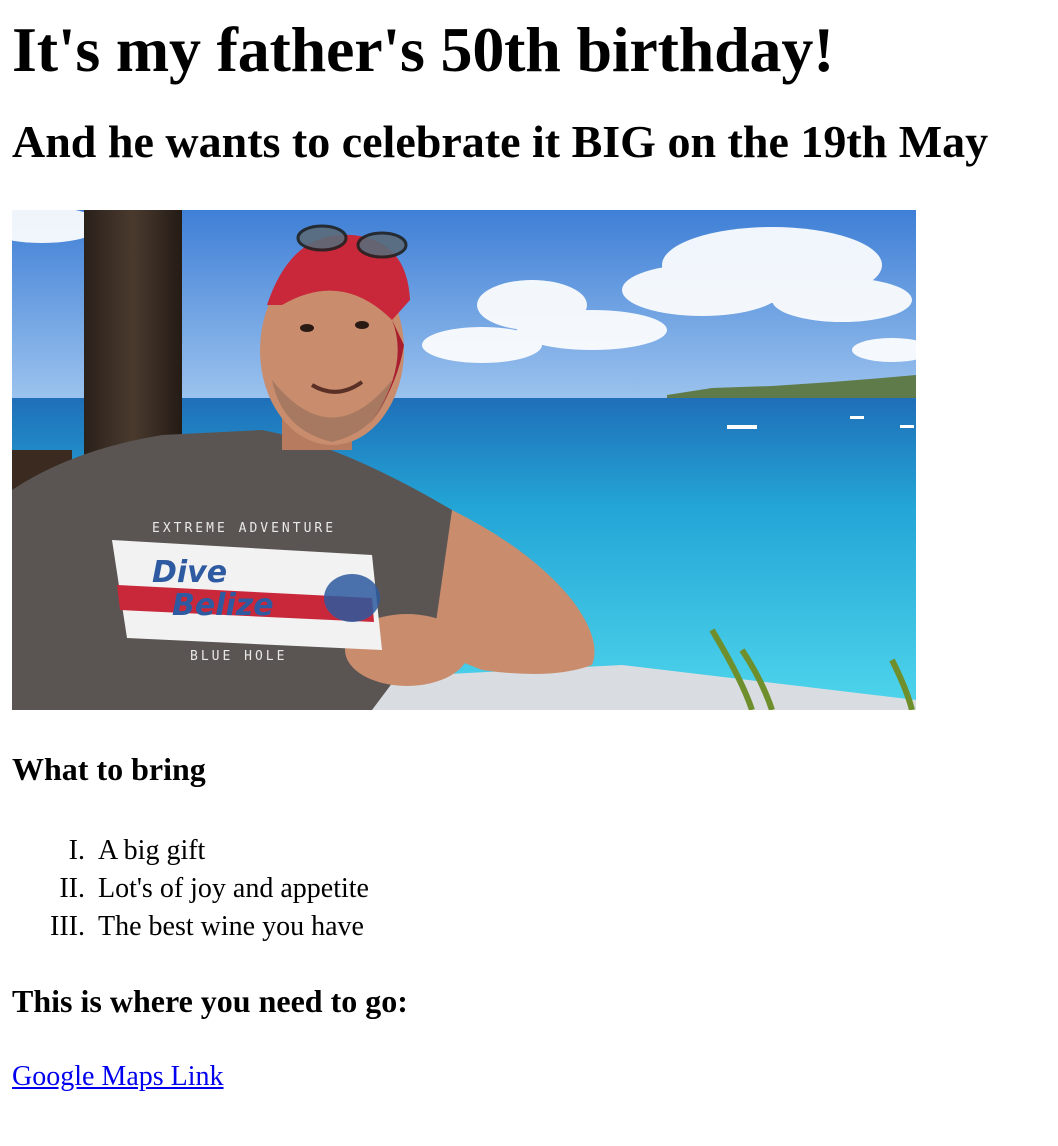  I want to click on location-heading: This is where you need to go:, so click(210, 1001).